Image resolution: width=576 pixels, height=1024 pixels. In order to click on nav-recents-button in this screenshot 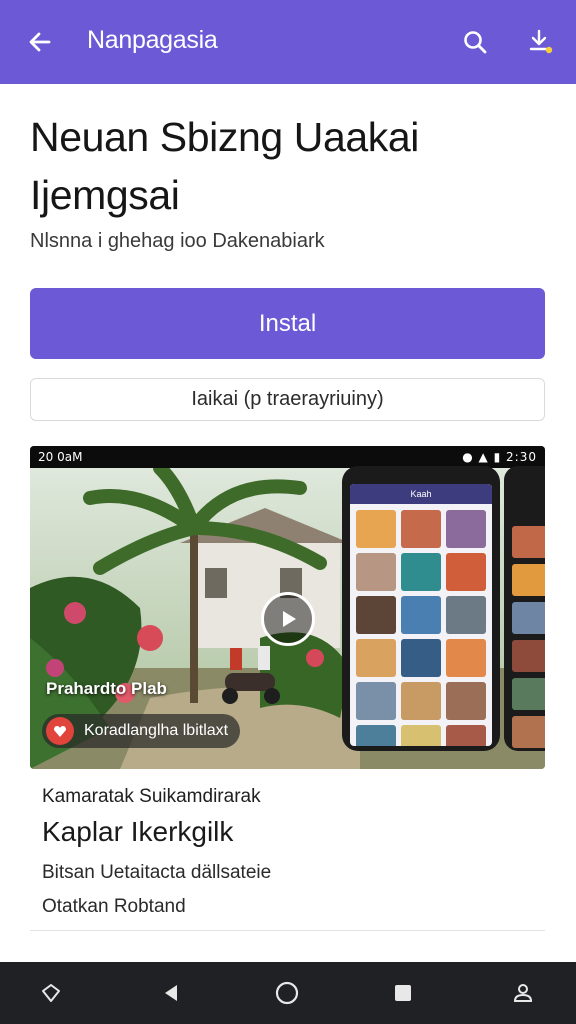, I will do `click(403, 993)`.